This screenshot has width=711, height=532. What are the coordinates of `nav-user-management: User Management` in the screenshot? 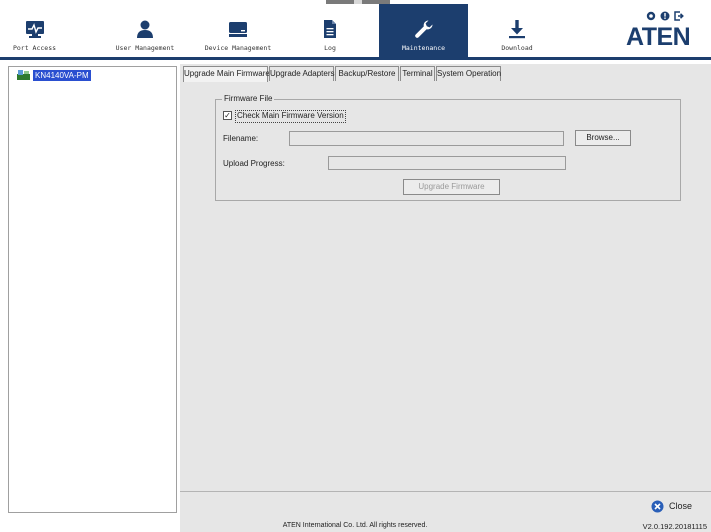 It's located at (145, 30).